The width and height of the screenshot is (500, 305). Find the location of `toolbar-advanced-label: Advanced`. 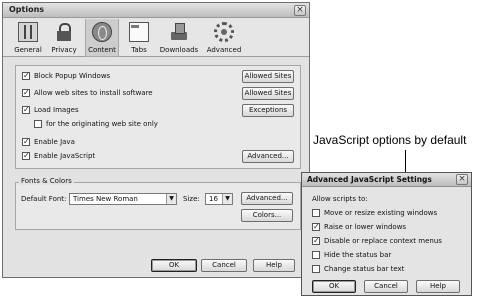

toolbar-advanced-label: Advanced is located at coordinates (224, 50).